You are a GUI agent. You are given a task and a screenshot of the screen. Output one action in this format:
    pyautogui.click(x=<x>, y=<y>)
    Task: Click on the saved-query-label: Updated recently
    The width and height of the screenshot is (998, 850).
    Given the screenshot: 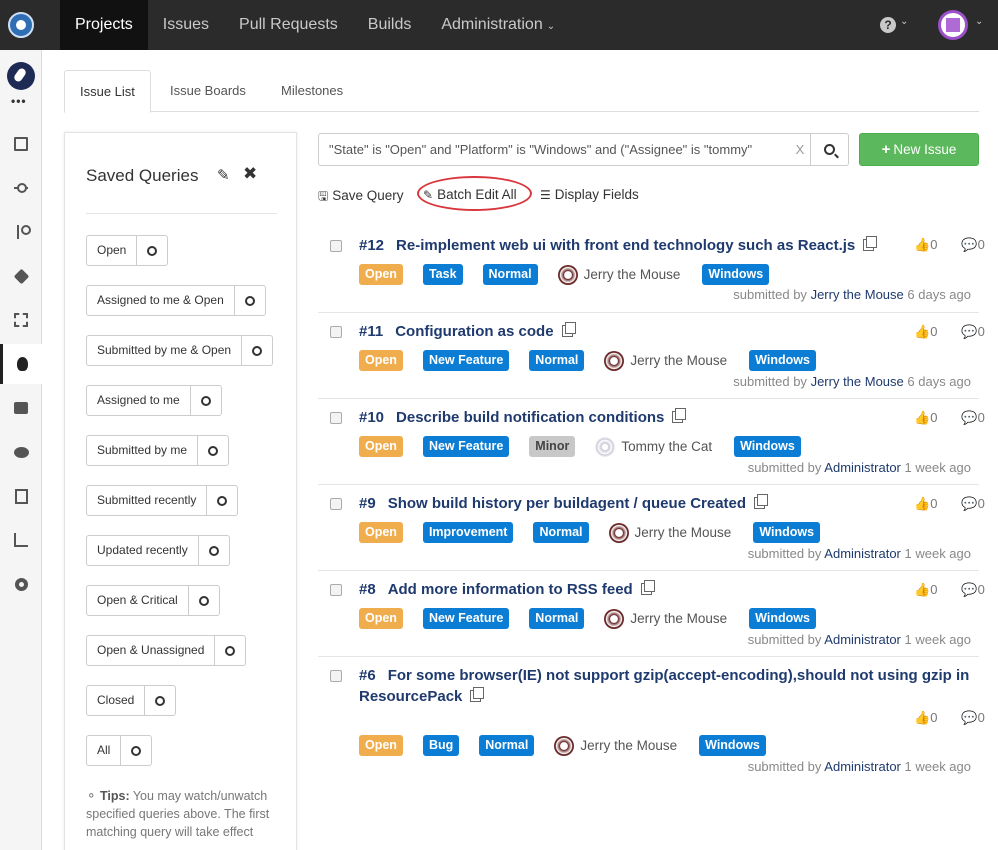 What is the action you would take?
    pyautogui.click(x=143, y=550)
    